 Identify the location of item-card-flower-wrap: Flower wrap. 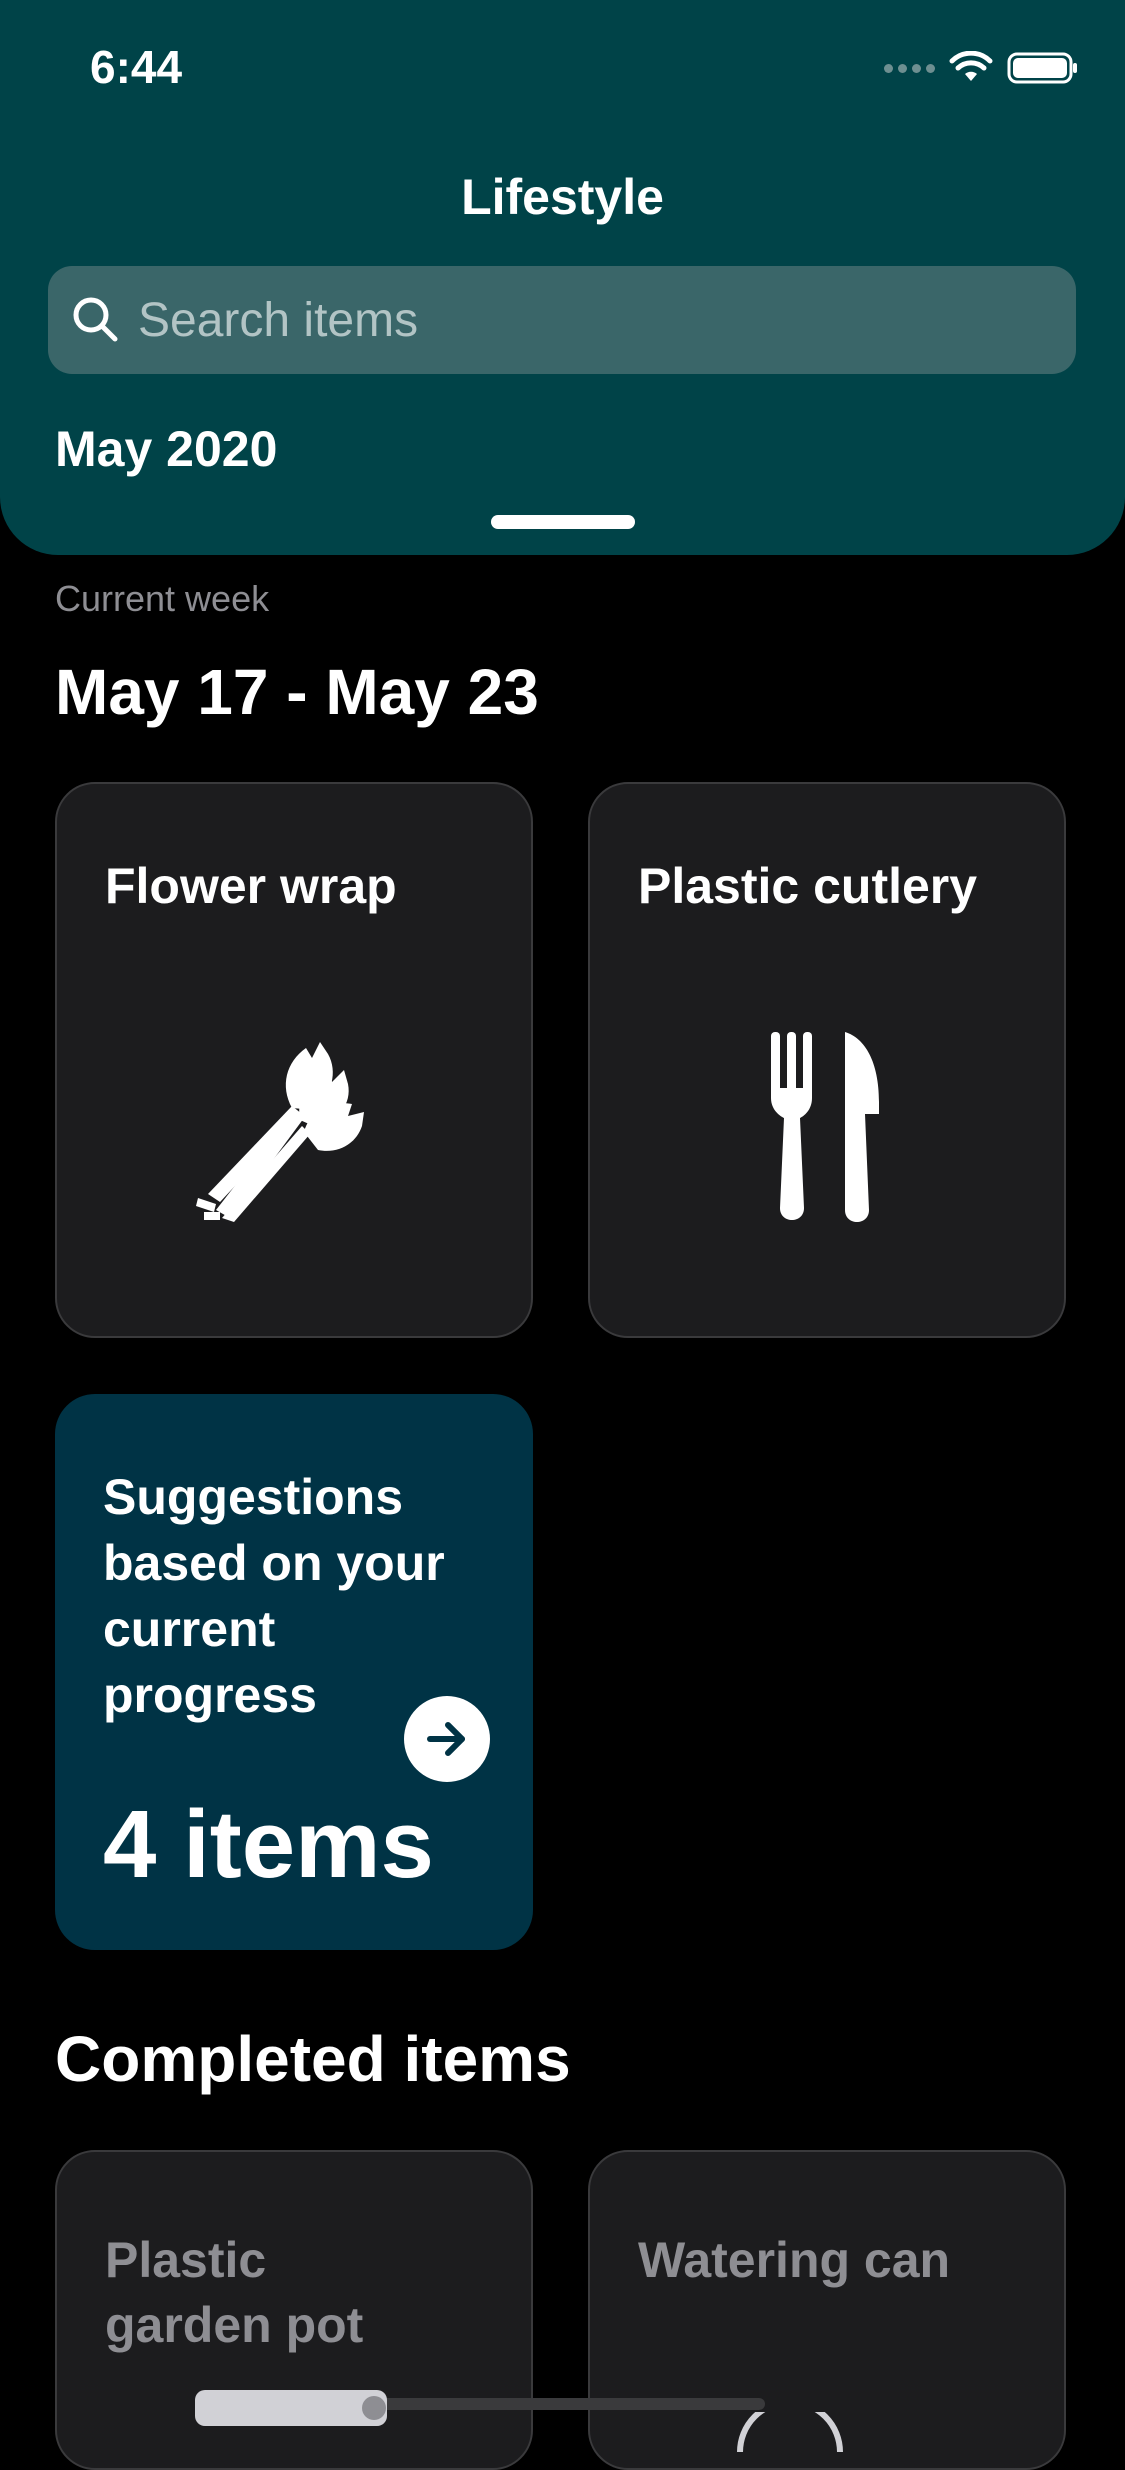
(294, 1060).